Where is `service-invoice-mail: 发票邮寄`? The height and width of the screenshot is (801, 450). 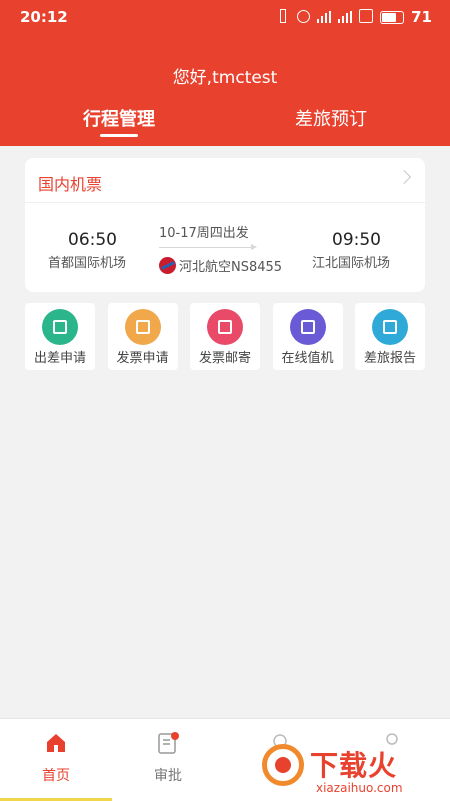 service-invoice-mail: 发票邮寄 is located at coordinates (225, 336).